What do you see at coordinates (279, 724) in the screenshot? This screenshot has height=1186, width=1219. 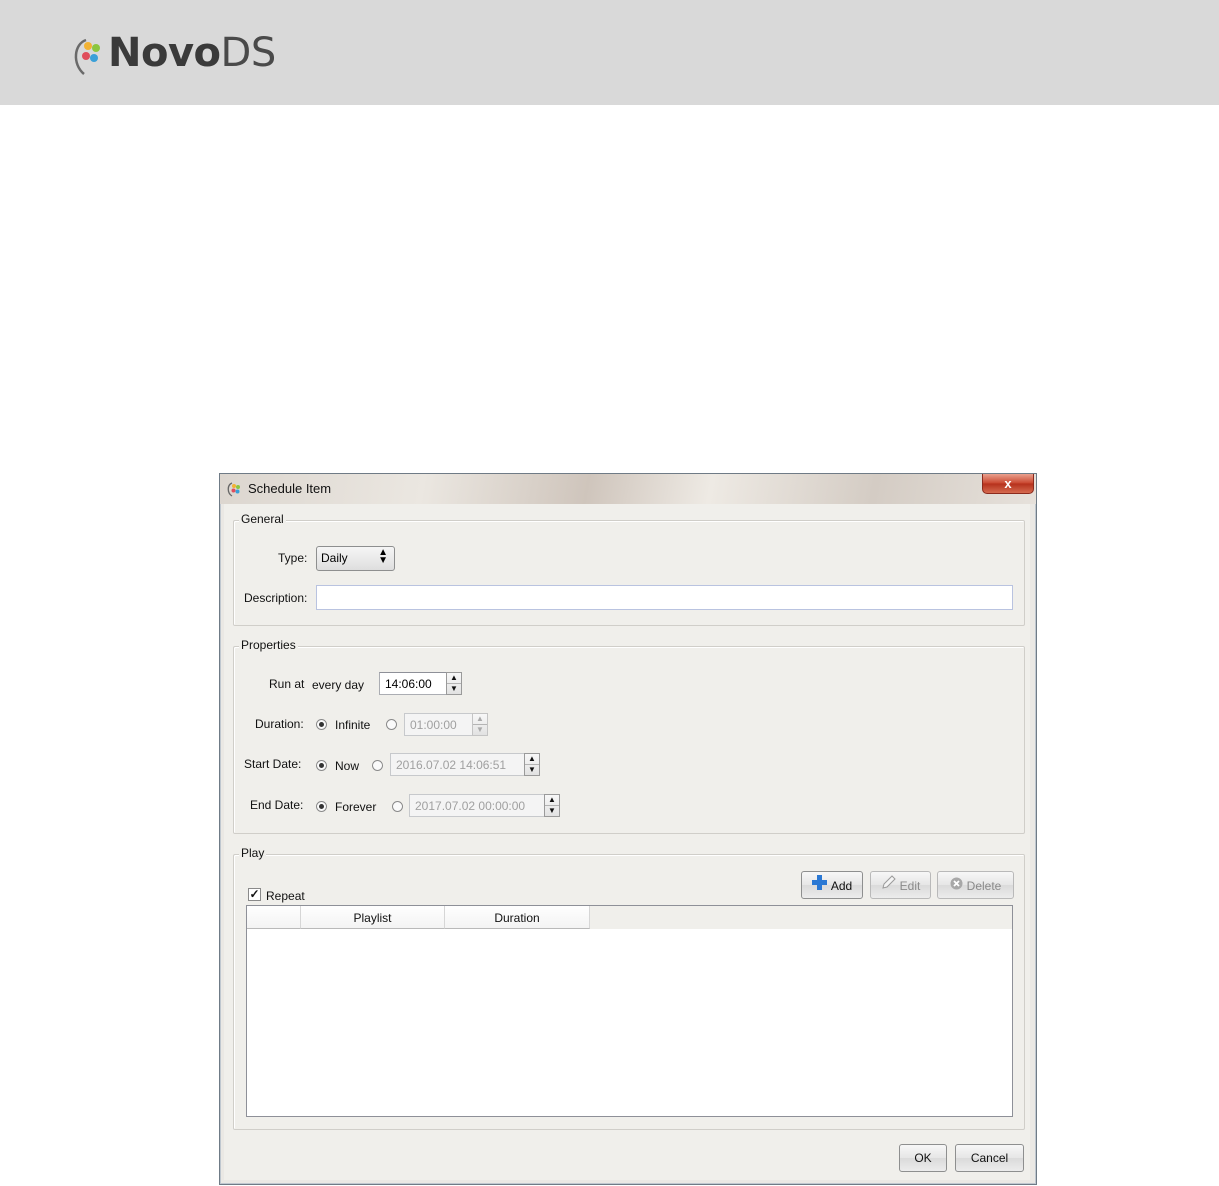 I see `duration-label: Duration:` at bounding box center [279, 724].